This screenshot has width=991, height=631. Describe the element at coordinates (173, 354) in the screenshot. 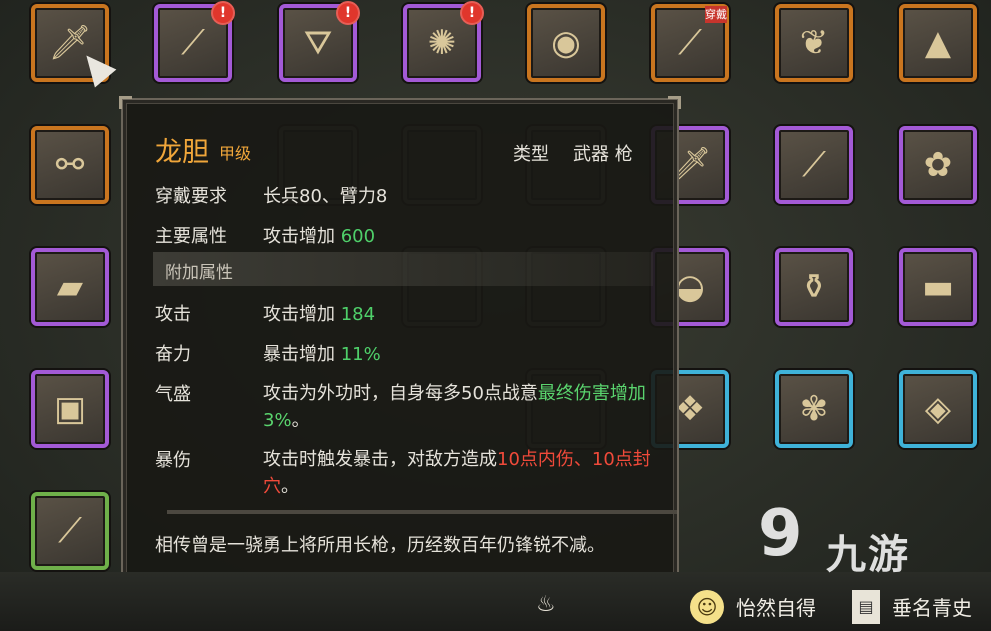

I see `extra-attr-label: 奋力` at that location.